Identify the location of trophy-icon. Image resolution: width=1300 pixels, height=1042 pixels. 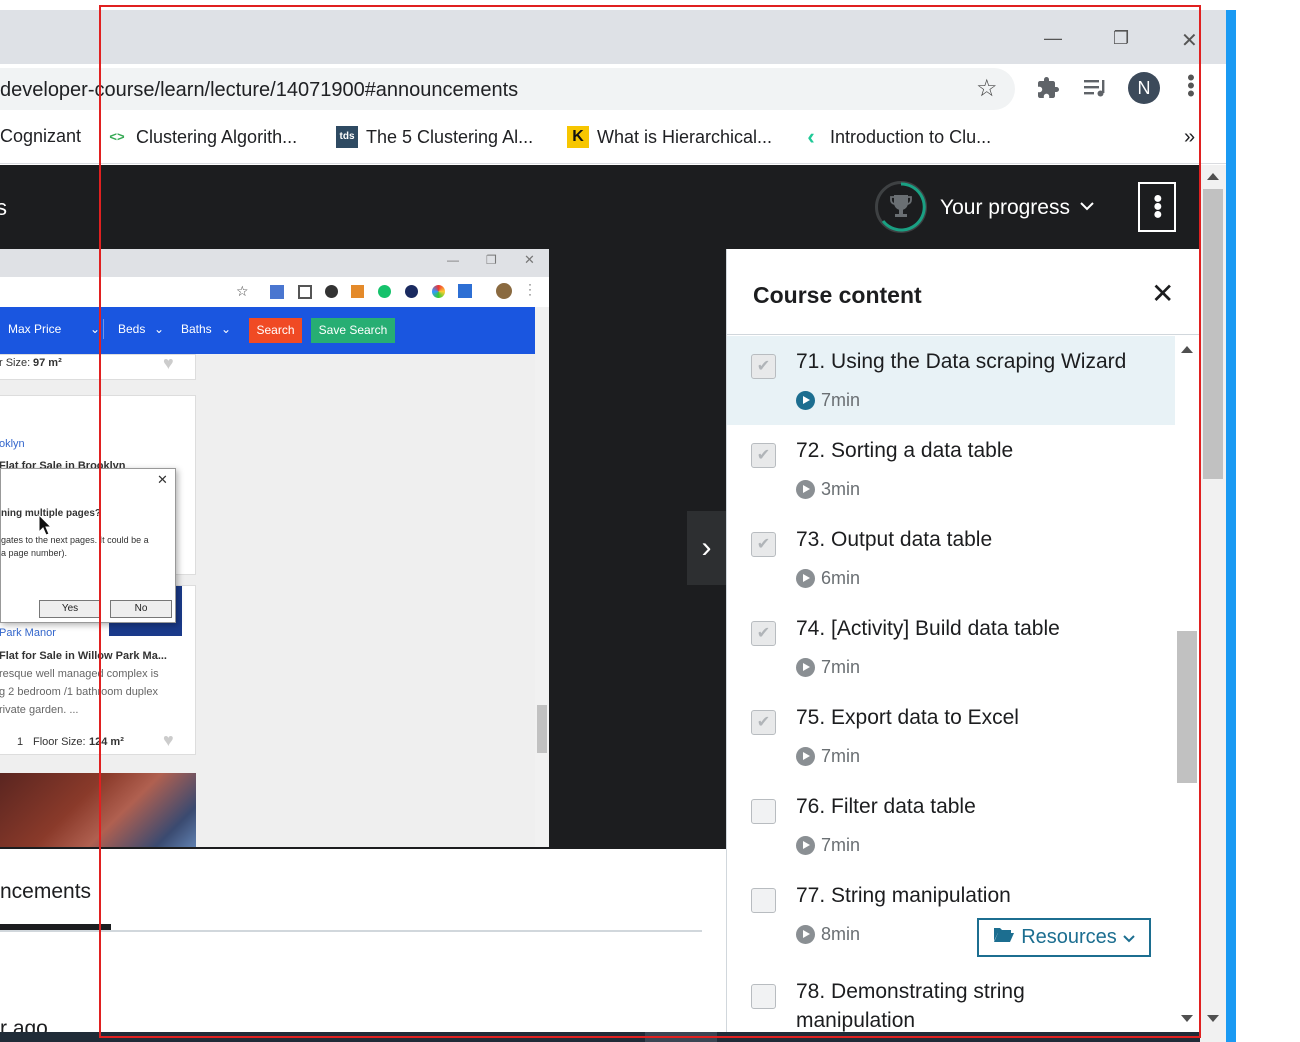
(901, 209).